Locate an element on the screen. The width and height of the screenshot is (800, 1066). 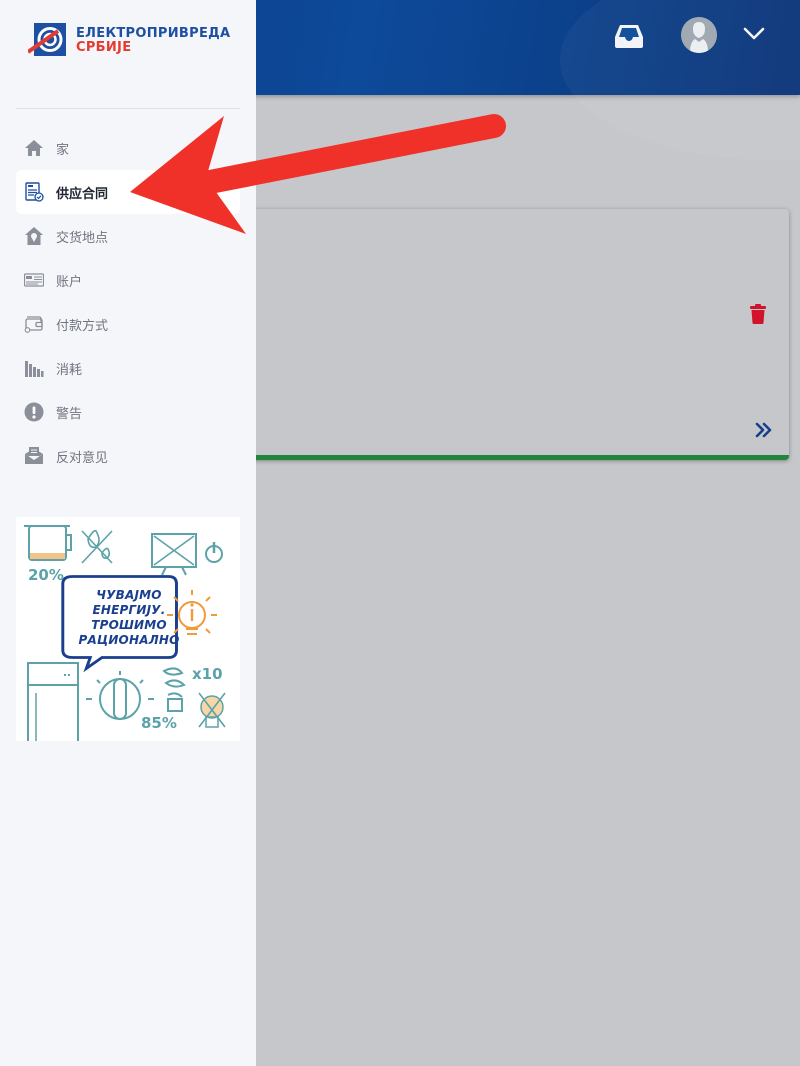
eps-logo-icon is located at coordinates (47, 39).